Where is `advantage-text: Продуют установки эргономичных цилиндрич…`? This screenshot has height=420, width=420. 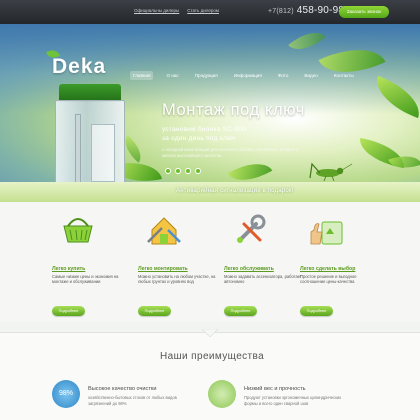
advantage-text: Продуют установки эргономичных цилиндрич… is located at coordinates (293, 400).